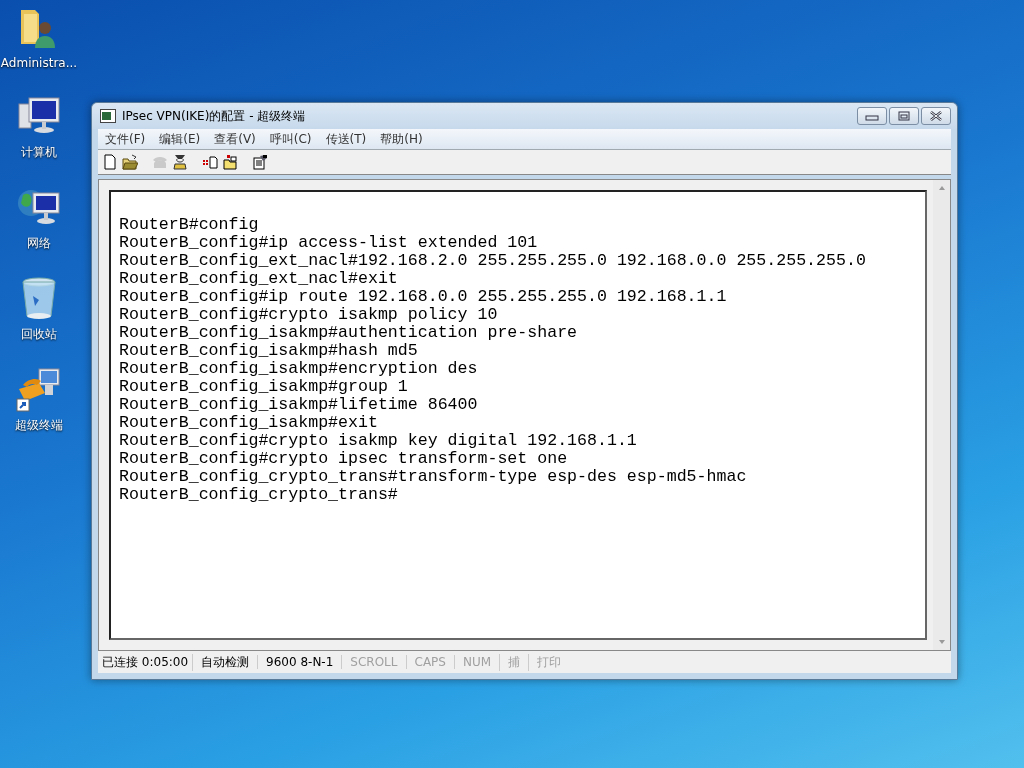 This screenshot has height=768, width=1024. What do you see at coordinates (401, 139) in the screenshot?
I see `menu-item: 帮助(H)` at bounding box center [401, 139].